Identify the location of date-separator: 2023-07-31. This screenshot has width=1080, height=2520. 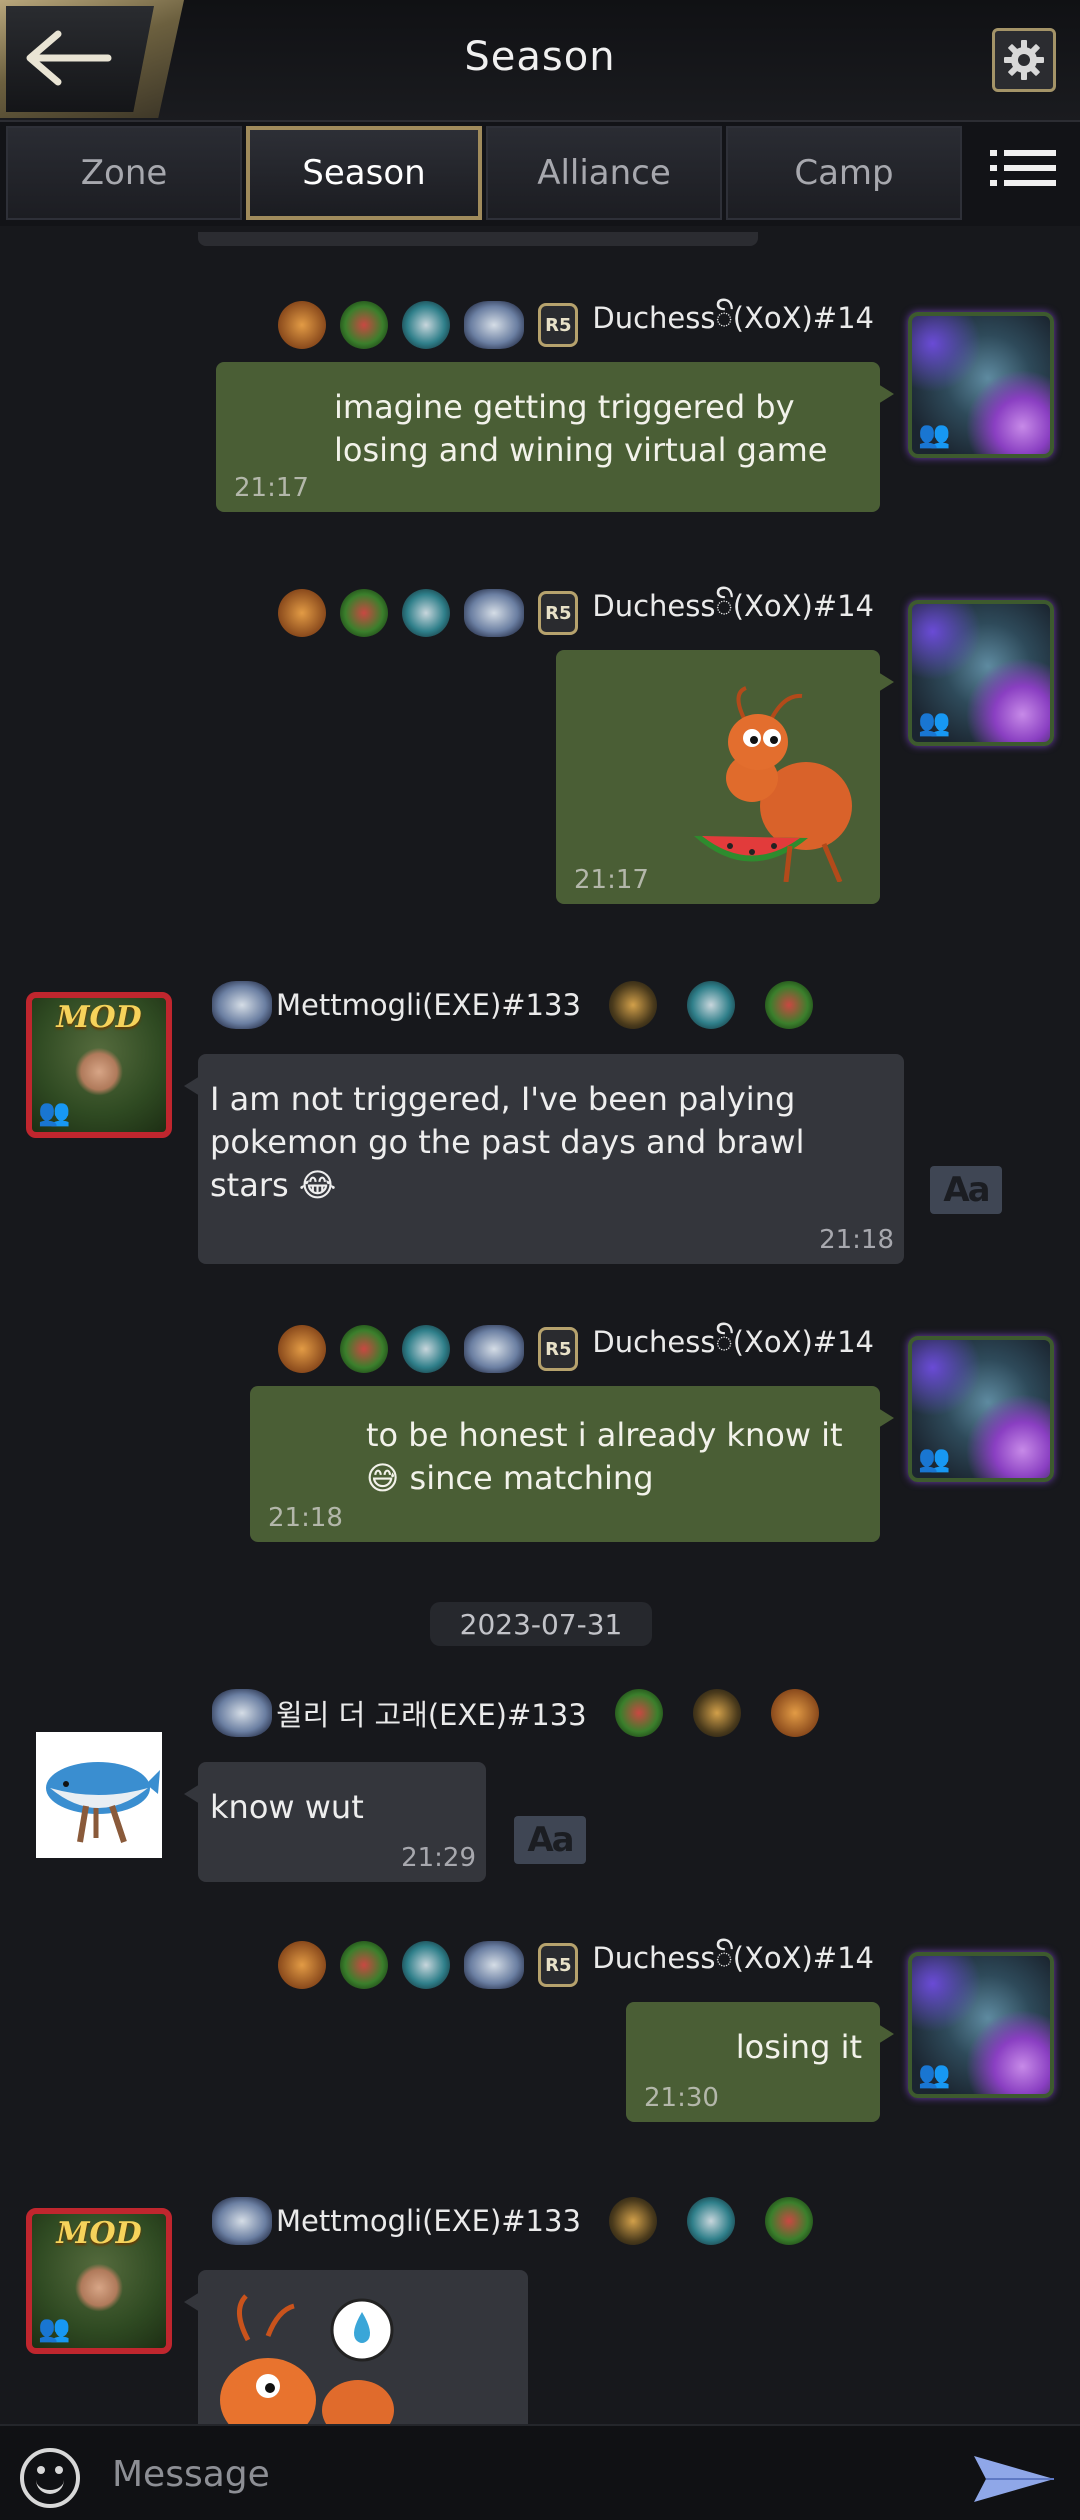
(541, 1624).